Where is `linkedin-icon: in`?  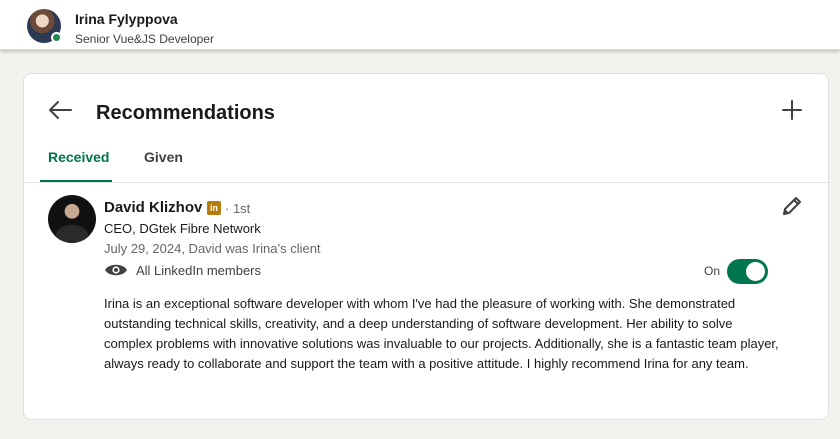
linkedin-icon: in is located at coordinates (214, 208).